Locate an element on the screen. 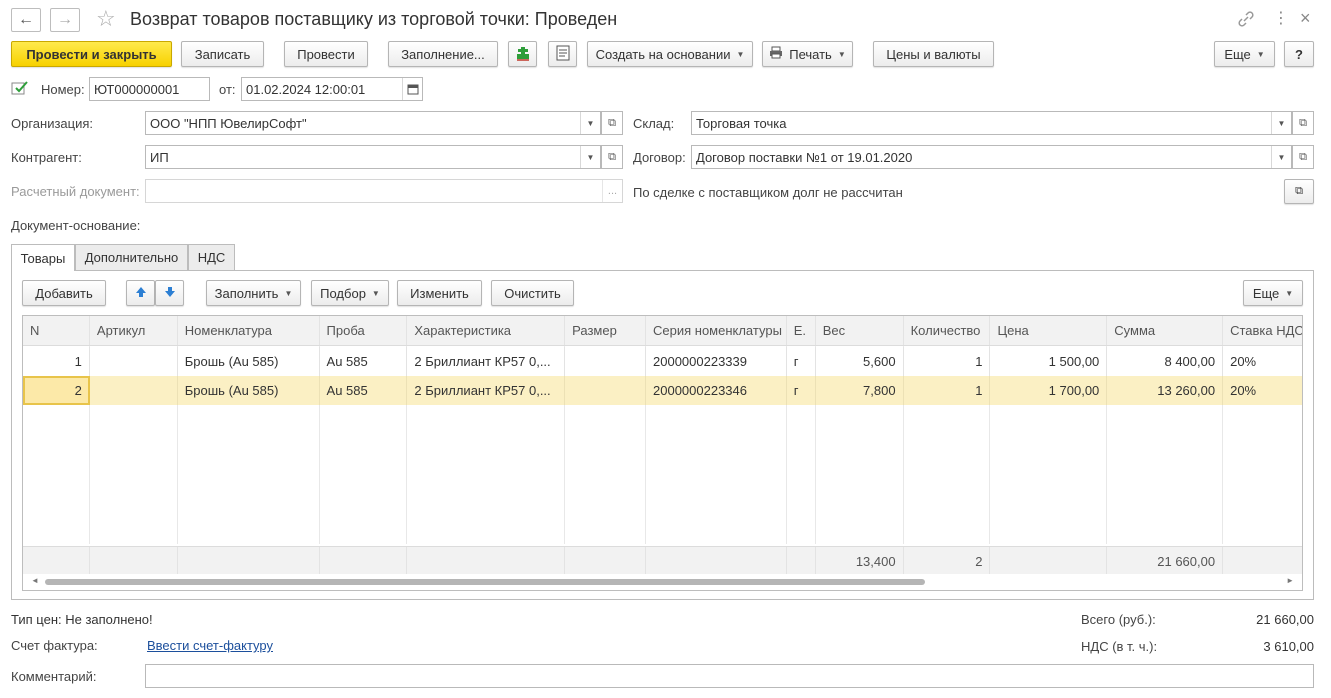 Image resolution: width=1331 pixels, height=698 pixels. column-header: Е. is located at coordinates (801, 330).